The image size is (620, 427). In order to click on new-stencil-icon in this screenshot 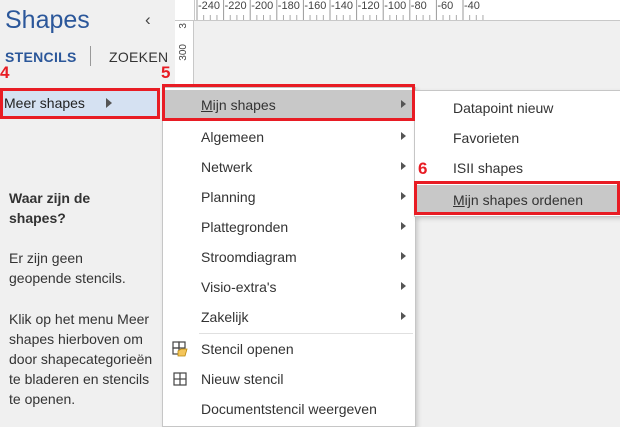, I will do `click(180, 379)`.